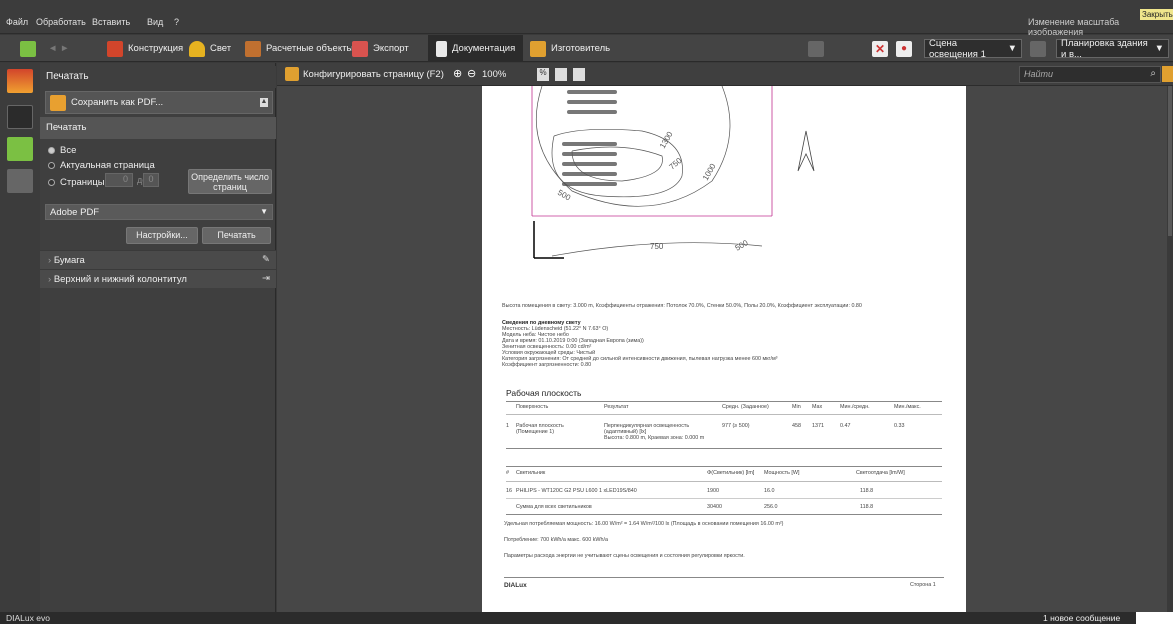 The width and height of the screenshot is (1173, 624). Describe the element at coordinates (441, 48) in the screenshot. I see `document-icon` at that location.